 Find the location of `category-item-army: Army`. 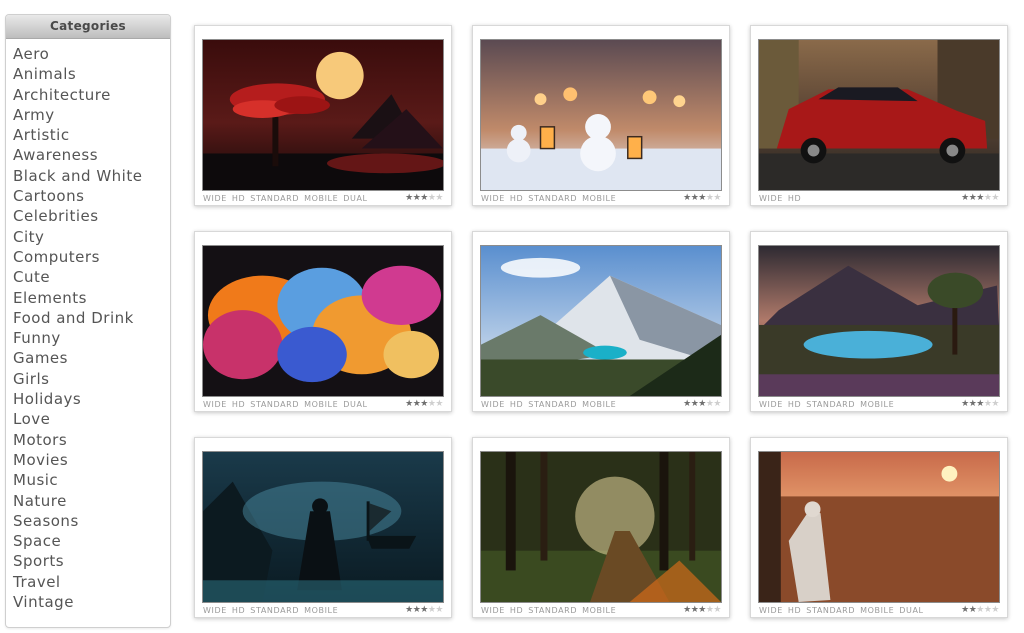

category-item-army: Army is located at coordinates (91, 115).